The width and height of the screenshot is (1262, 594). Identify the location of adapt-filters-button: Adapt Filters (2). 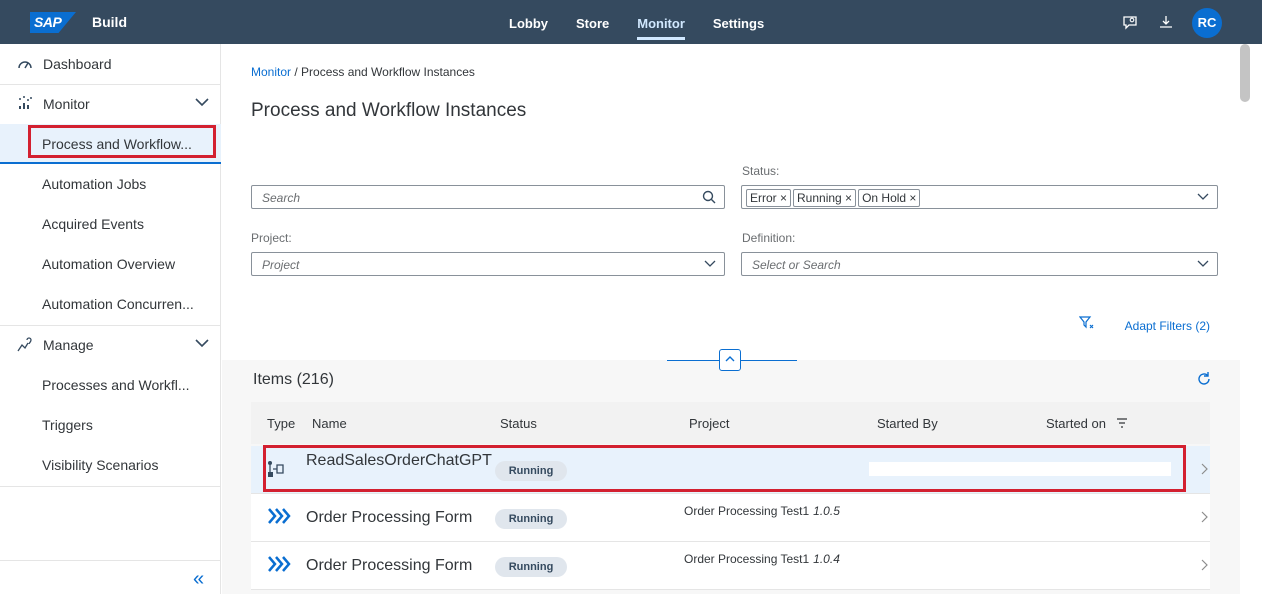
(1167, 326).